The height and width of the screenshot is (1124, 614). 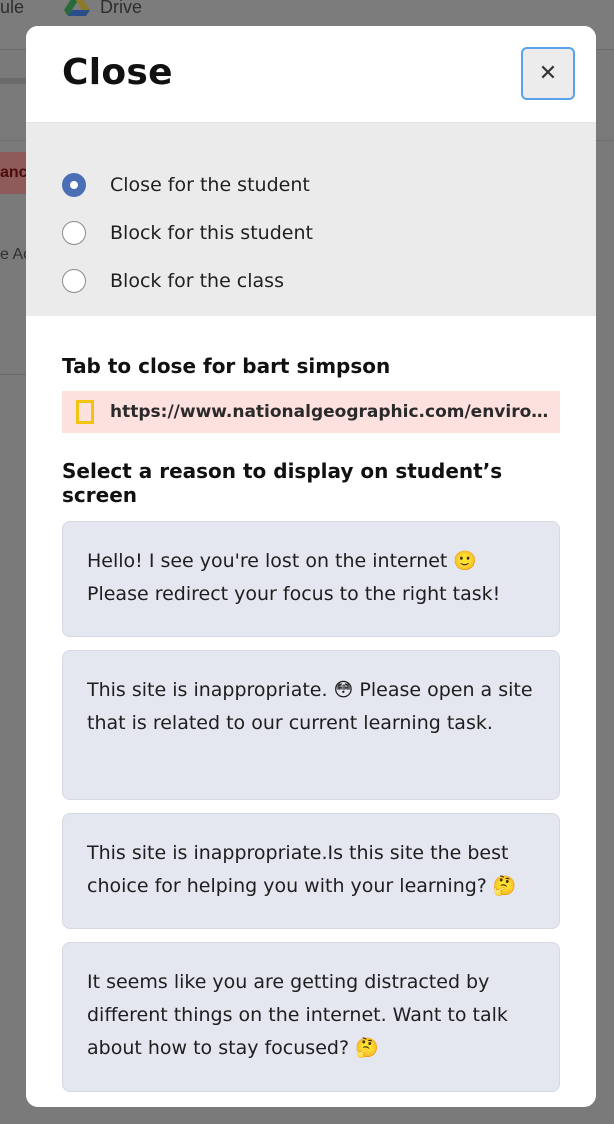 I want to click on option-close-for-student: Close for the student, so click(x=311, y=185).